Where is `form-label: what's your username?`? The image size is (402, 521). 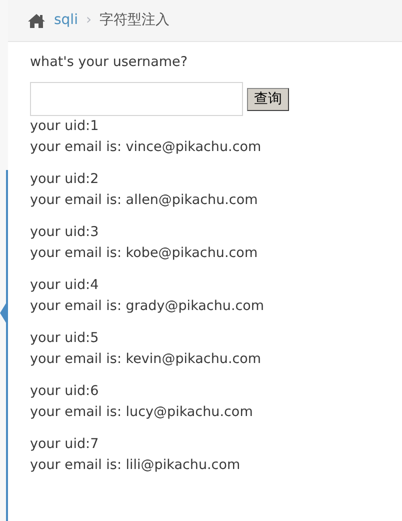 form-label: what's your username? is located at coordinates (109, 62).